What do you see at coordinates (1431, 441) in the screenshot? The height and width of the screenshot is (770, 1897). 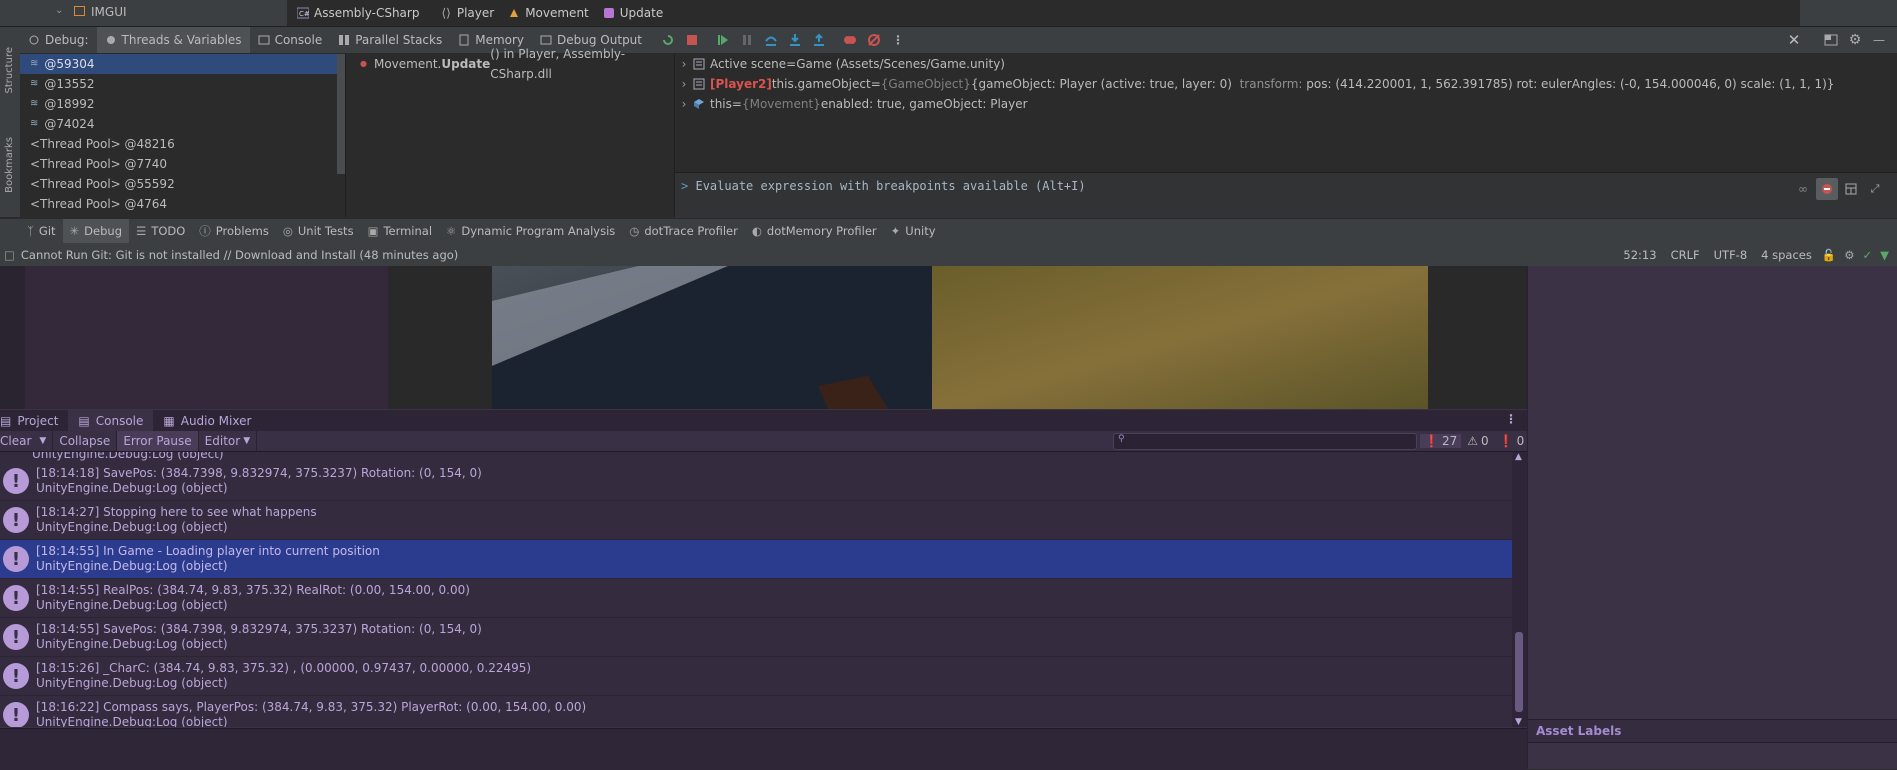 I see `info-bang-icon: ❗` at bounding box center [1431, 441].